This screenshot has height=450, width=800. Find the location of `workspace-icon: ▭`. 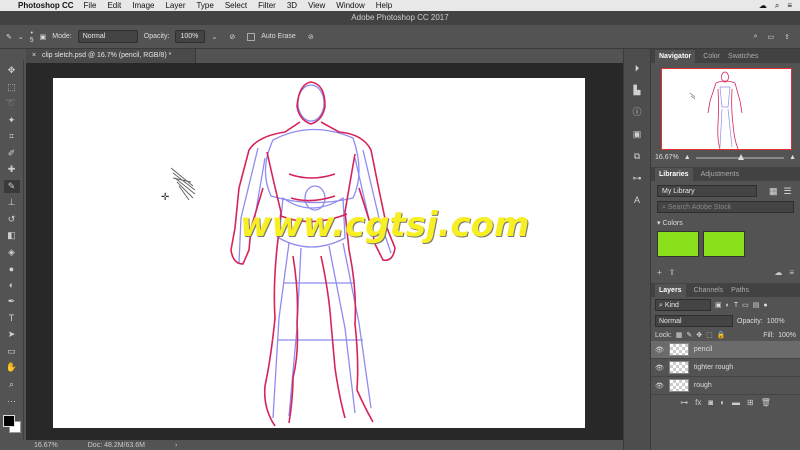

workspace-icon: ▭ is located at coordinates (771, 37).